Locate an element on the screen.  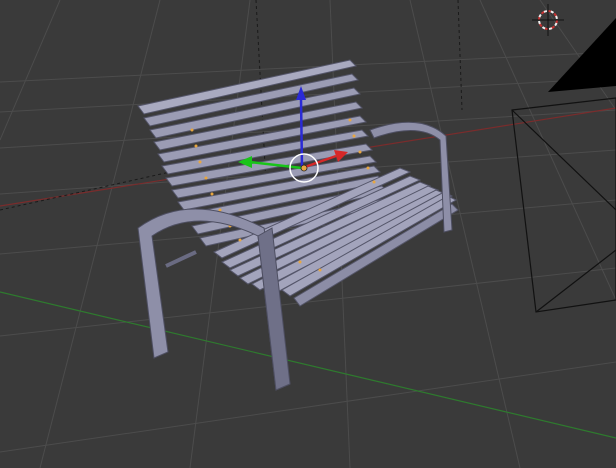
3d-cursor-icon is located at coordinates (548, 20).